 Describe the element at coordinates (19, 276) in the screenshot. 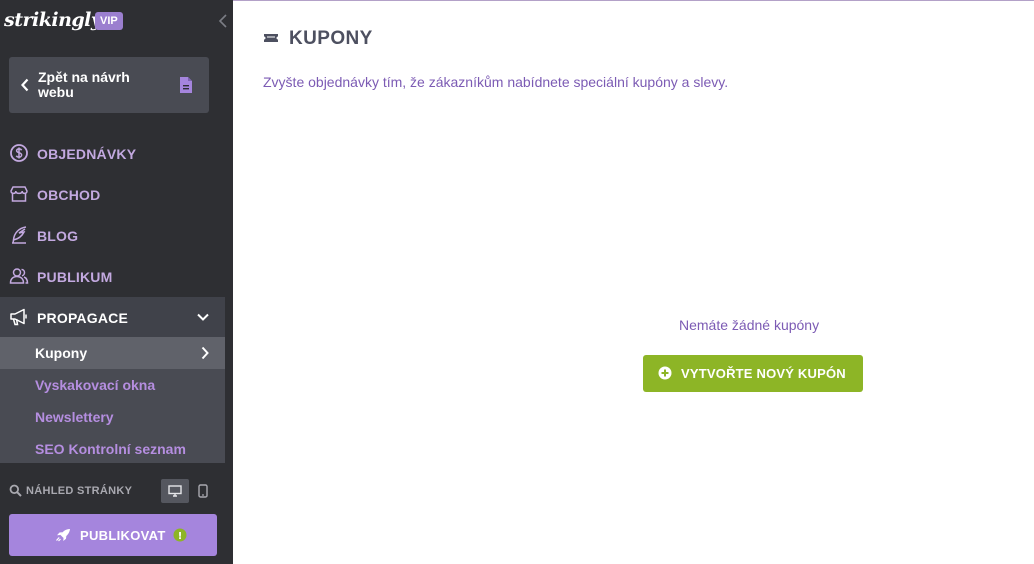

I see `users-icon` at that location.